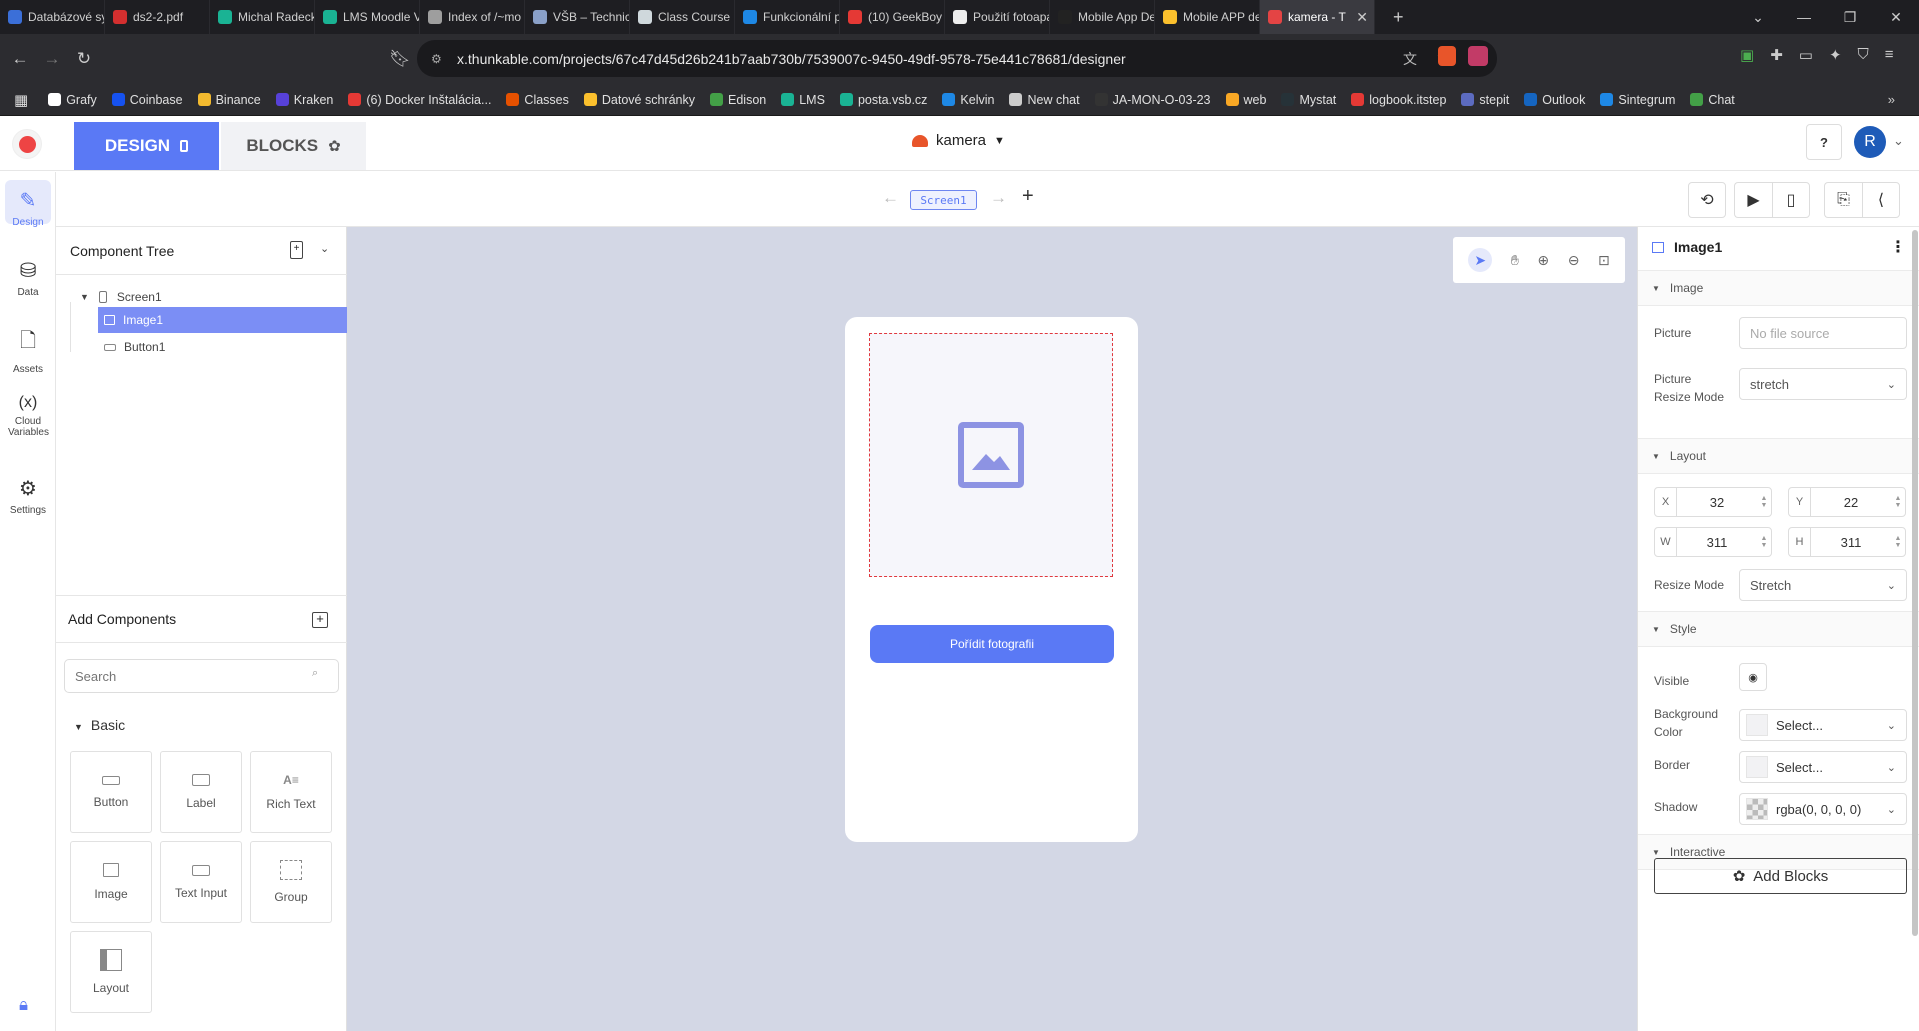 The height and width of the screenshot is (1031, 1919). Describe the element at coordinates (958, 140) in the screenshot. I see `project-selector: kamera ▼` at that location.